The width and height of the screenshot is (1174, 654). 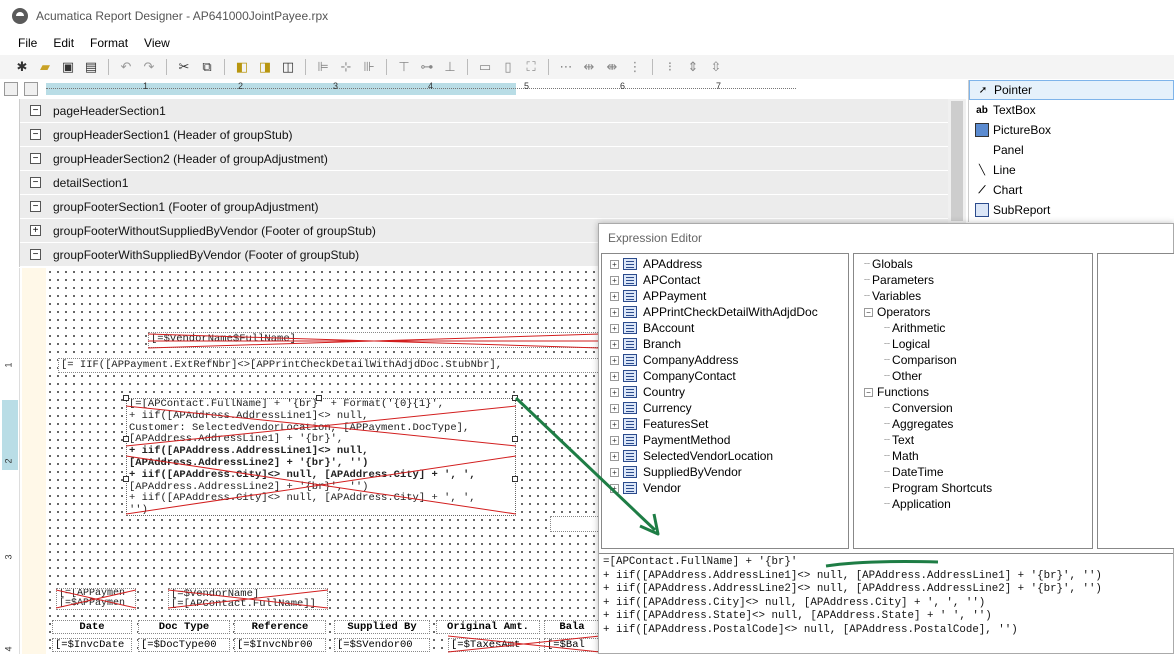 I want to click on tool-picturebox: PictureBox, so click(x=1071, y=130).